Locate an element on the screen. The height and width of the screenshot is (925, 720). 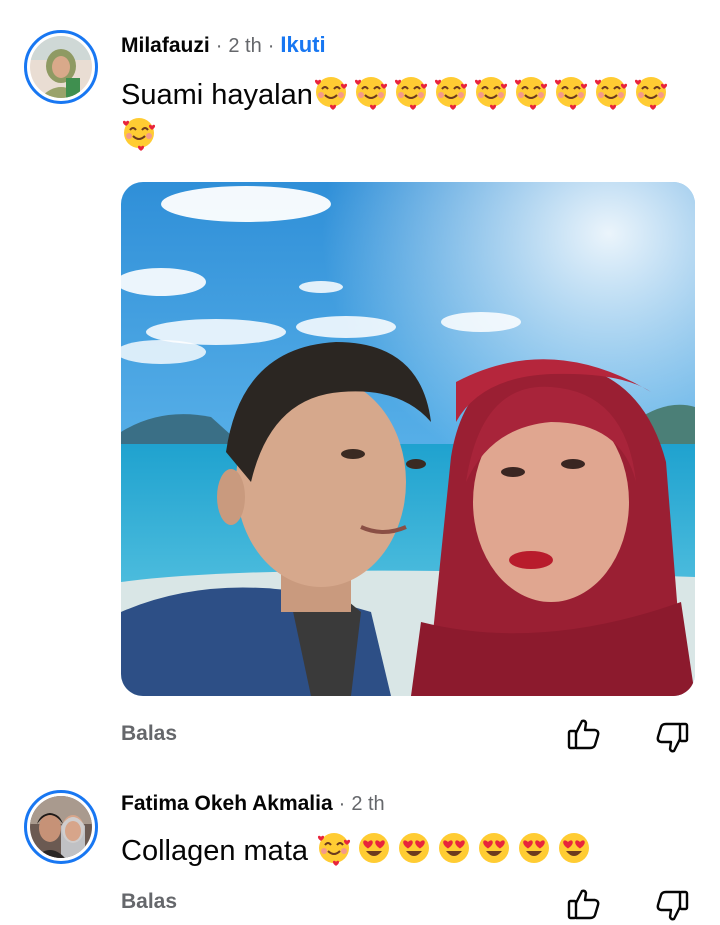
comment-meta: Fatima Okeh Akmalia · 2 th is located at coordinates (253, 804).